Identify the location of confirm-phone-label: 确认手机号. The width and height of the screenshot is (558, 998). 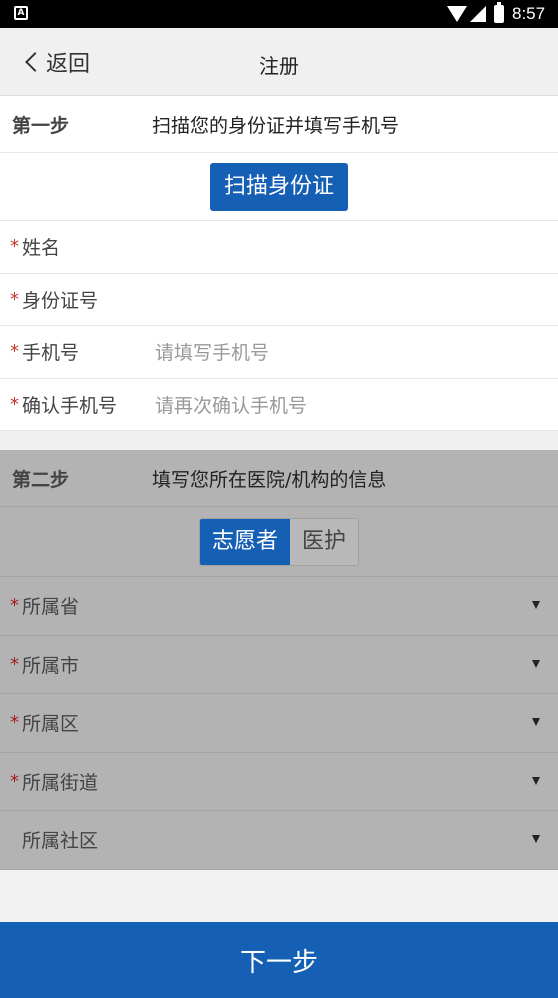
(70, 405).